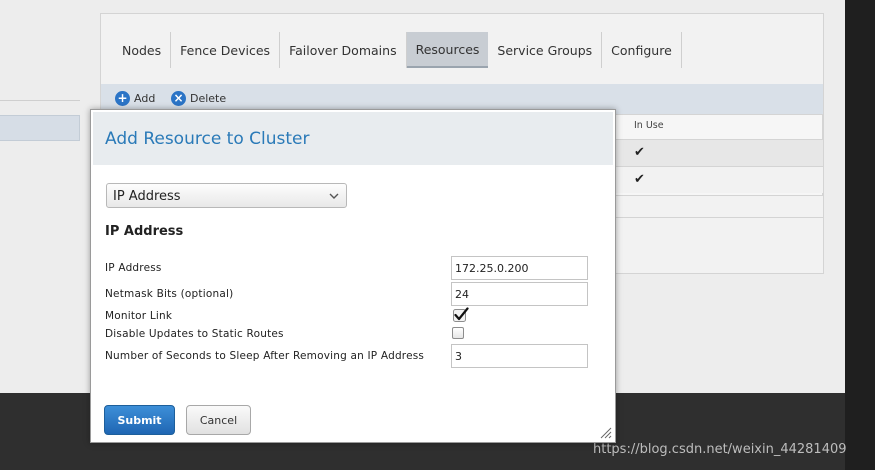  I want to click on ip-address-input, so click(519, 268).